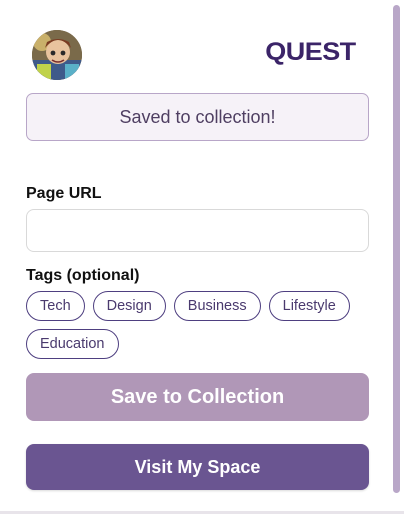  Describe the element at coordinates (72, 344) in the screenshot. I see `tag-education: Education` at that location.